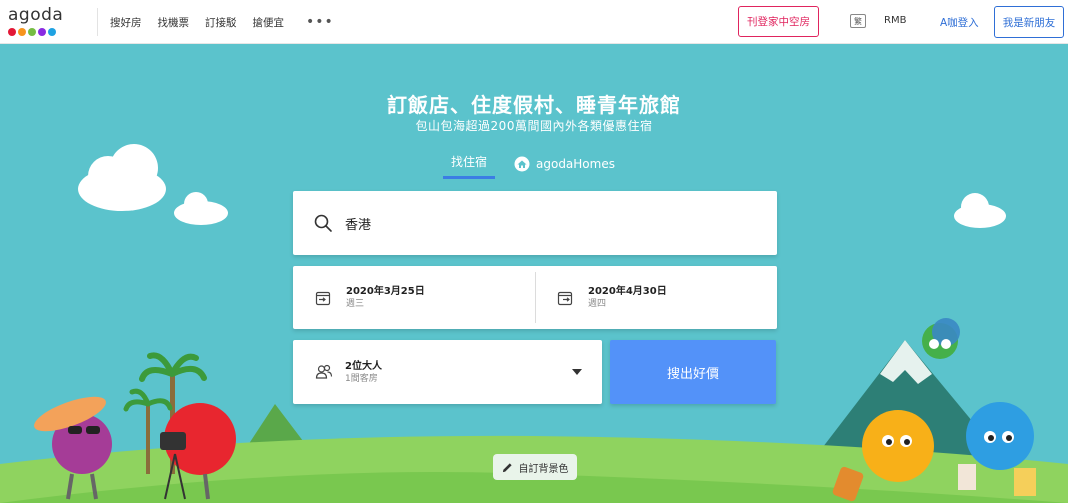 Image resolution: width=1068 pixels, height=503 pixels. I want to click on nav-hotels: 搜好房, so click(126, 22).